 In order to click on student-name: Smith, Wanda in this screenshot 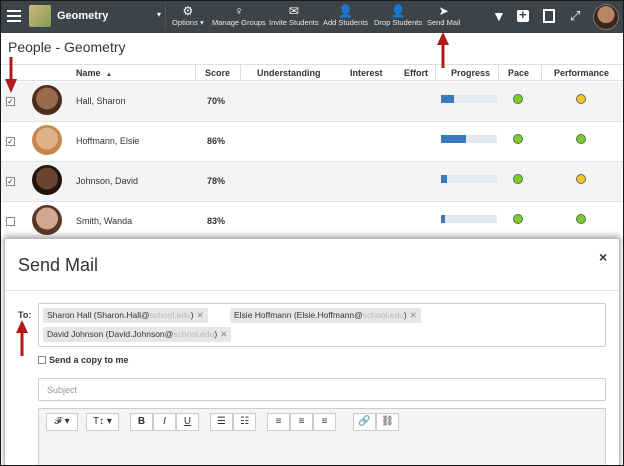, I will do `click(104, 221)`.